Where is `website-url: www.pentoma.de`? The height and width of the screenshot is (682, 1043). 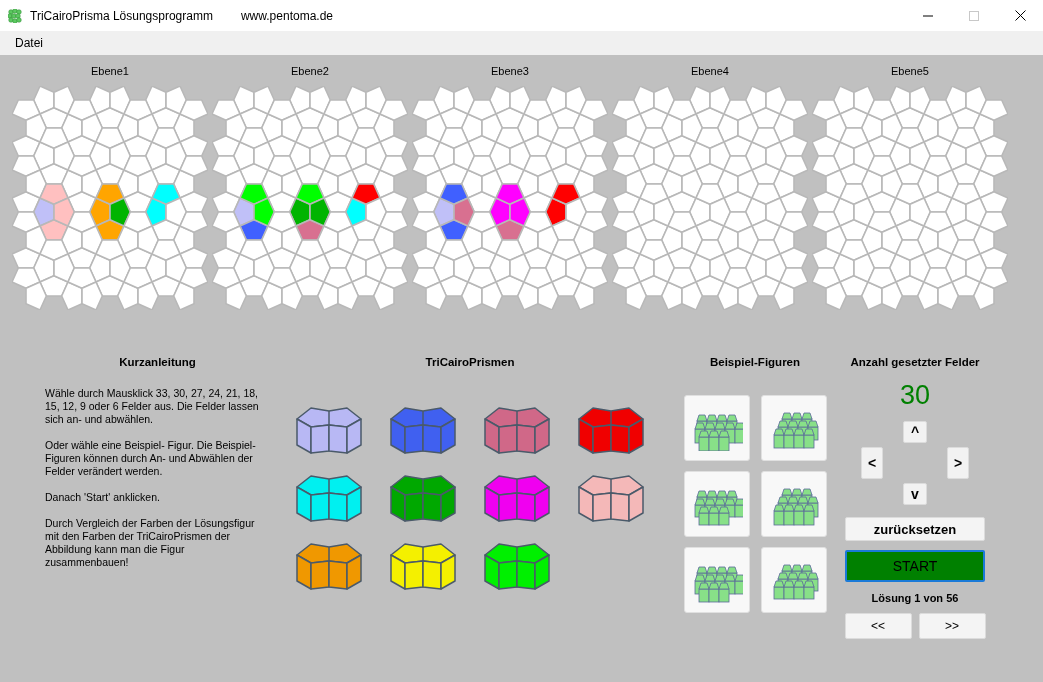 website-url: www.pentoma.de is located at coordinates (286, 16).